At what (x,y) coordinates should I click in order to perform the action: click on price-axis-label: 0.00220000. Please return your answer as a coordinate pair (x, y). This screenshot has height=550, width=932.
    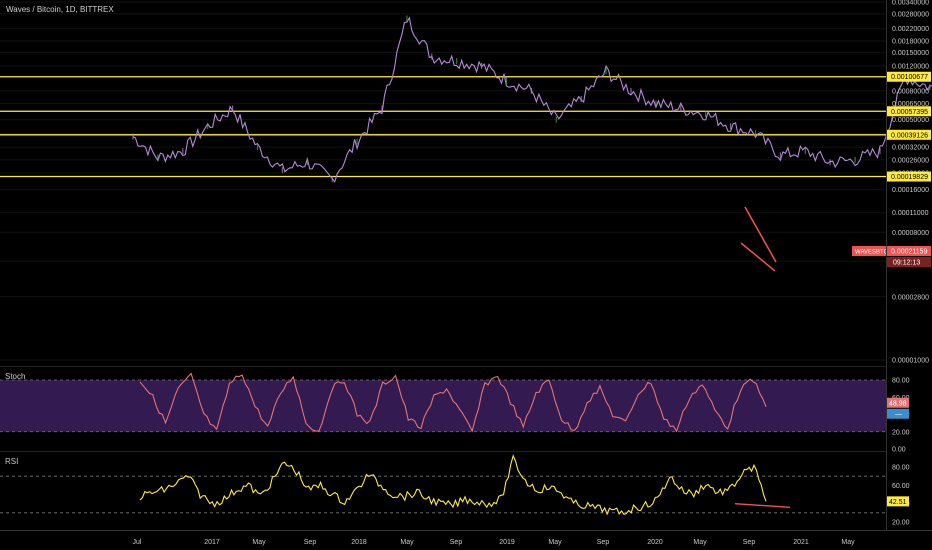
    Looking at the image, I should click on (910, 29).